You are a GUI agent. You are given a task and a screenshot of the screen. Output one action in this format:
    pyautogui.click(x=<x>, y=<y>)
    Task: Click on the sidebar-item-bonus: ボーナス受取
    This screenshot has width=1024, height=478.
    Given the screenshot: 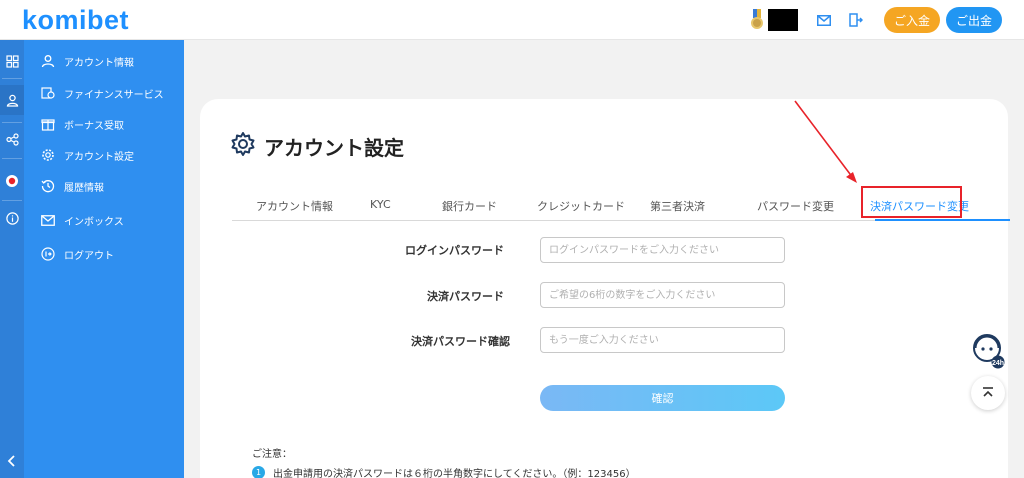 What is the action you would take?
    pyautogui.click(x=82, y=124)
    